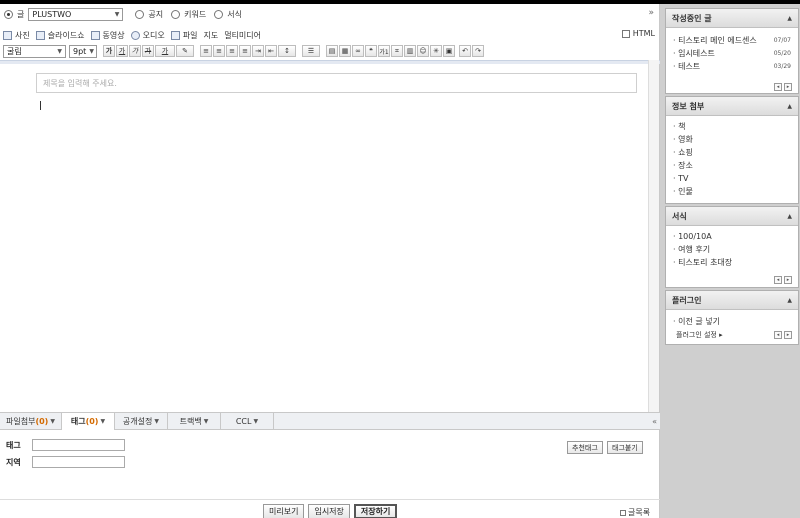 The width and height of the screenshot is (800, 518). Describe the element at coordinates (258, 51) in the screenshot. I see `indent-icon: ⇥` at that location.